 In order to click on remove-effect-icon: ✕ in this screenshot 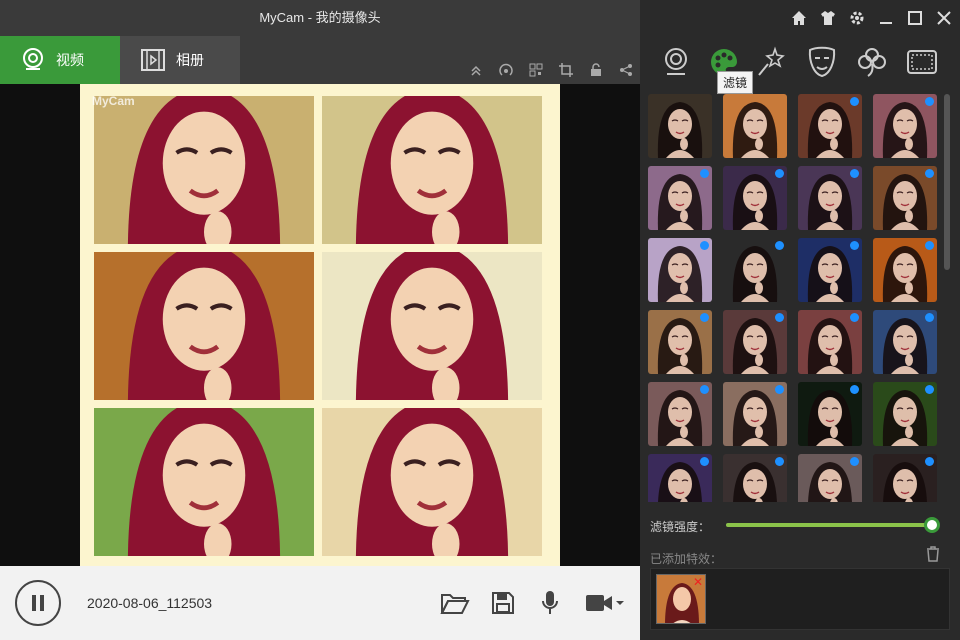, I will do `click(698, 582)`.